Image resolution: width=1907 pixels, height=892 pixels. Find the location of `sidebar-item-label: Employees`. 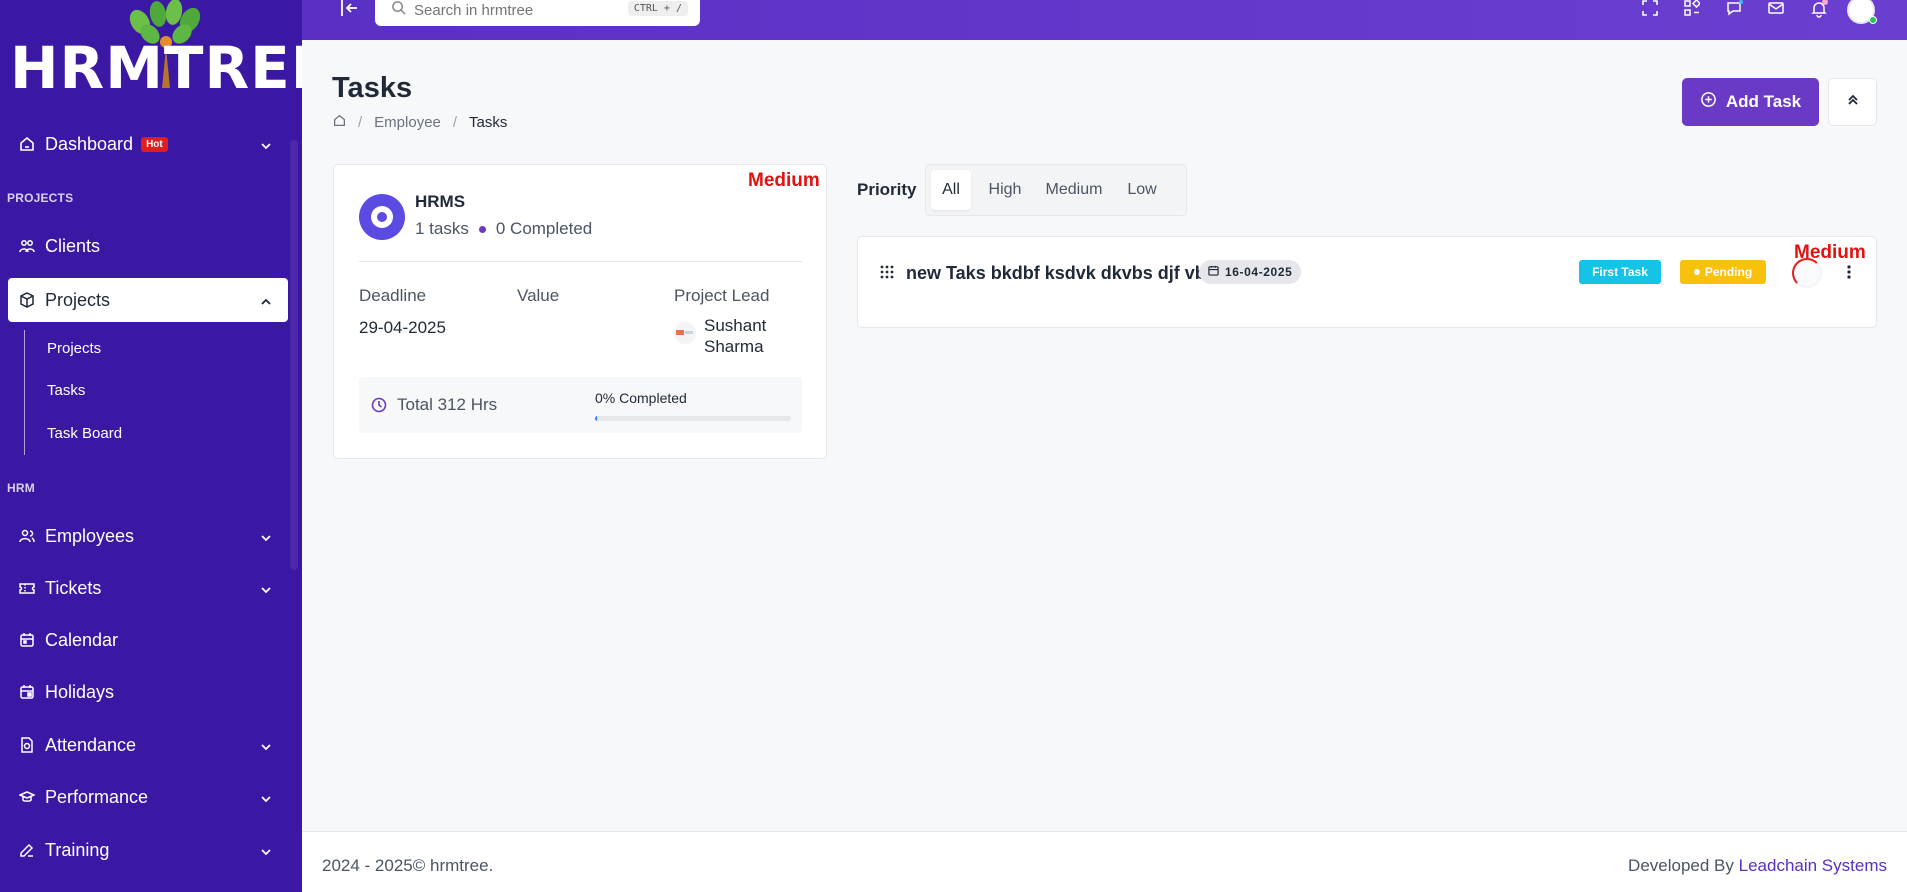

sidebar-item-label: Employees is located at coordinates (90, 535).